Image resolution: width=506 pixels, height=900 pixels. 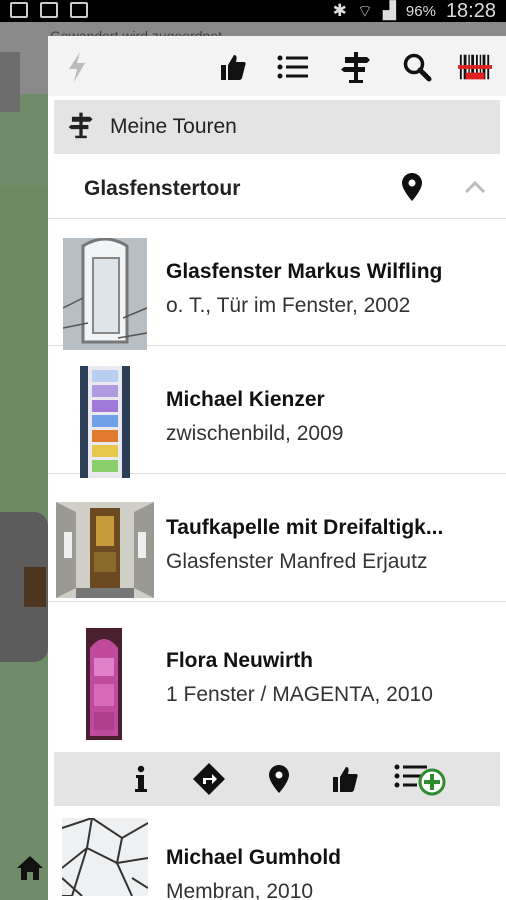 I want to click on clock-time: 18:28, so click(x=470, y=11).